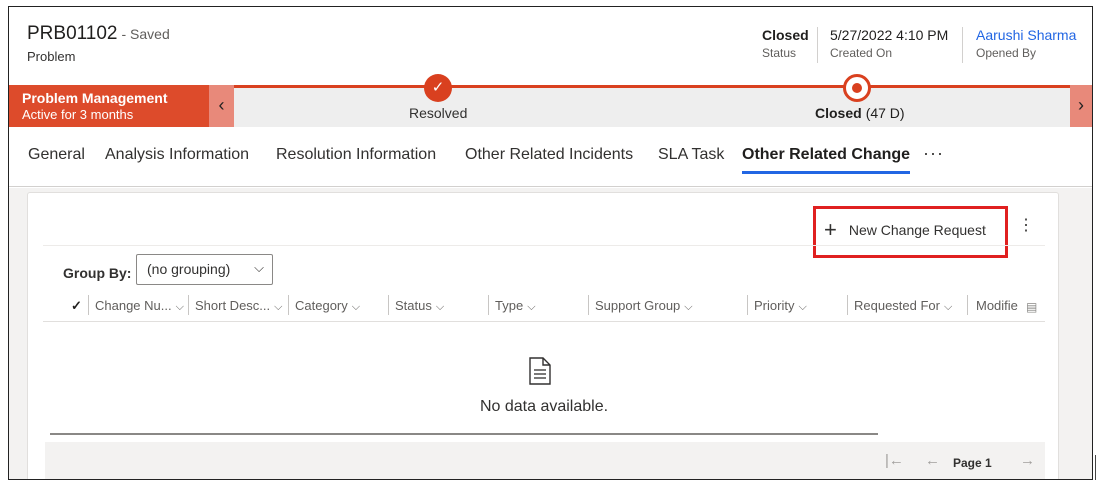 Image resolution: width=1099 pixels, height=490 pixels. I want to click on next-page-icon: →, so click(1027, 460).